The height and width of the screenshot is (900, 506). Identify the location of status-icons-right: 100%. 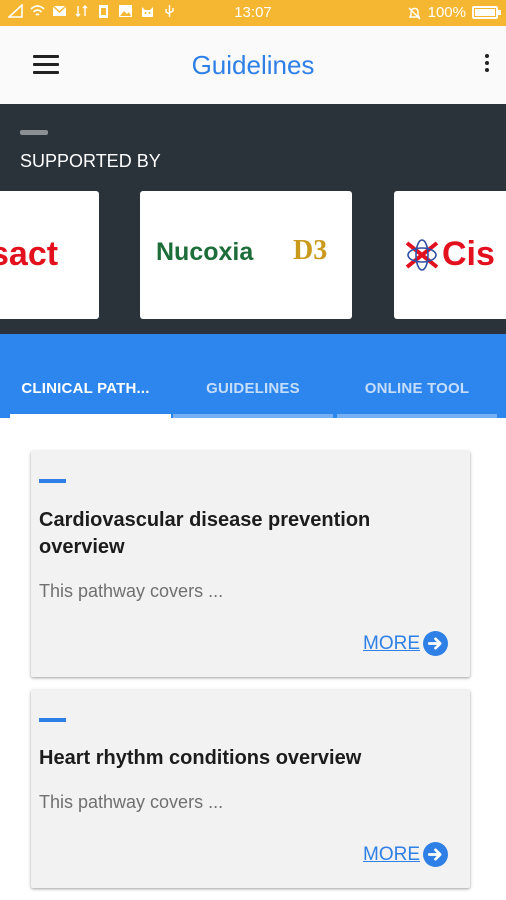
(454, 12).